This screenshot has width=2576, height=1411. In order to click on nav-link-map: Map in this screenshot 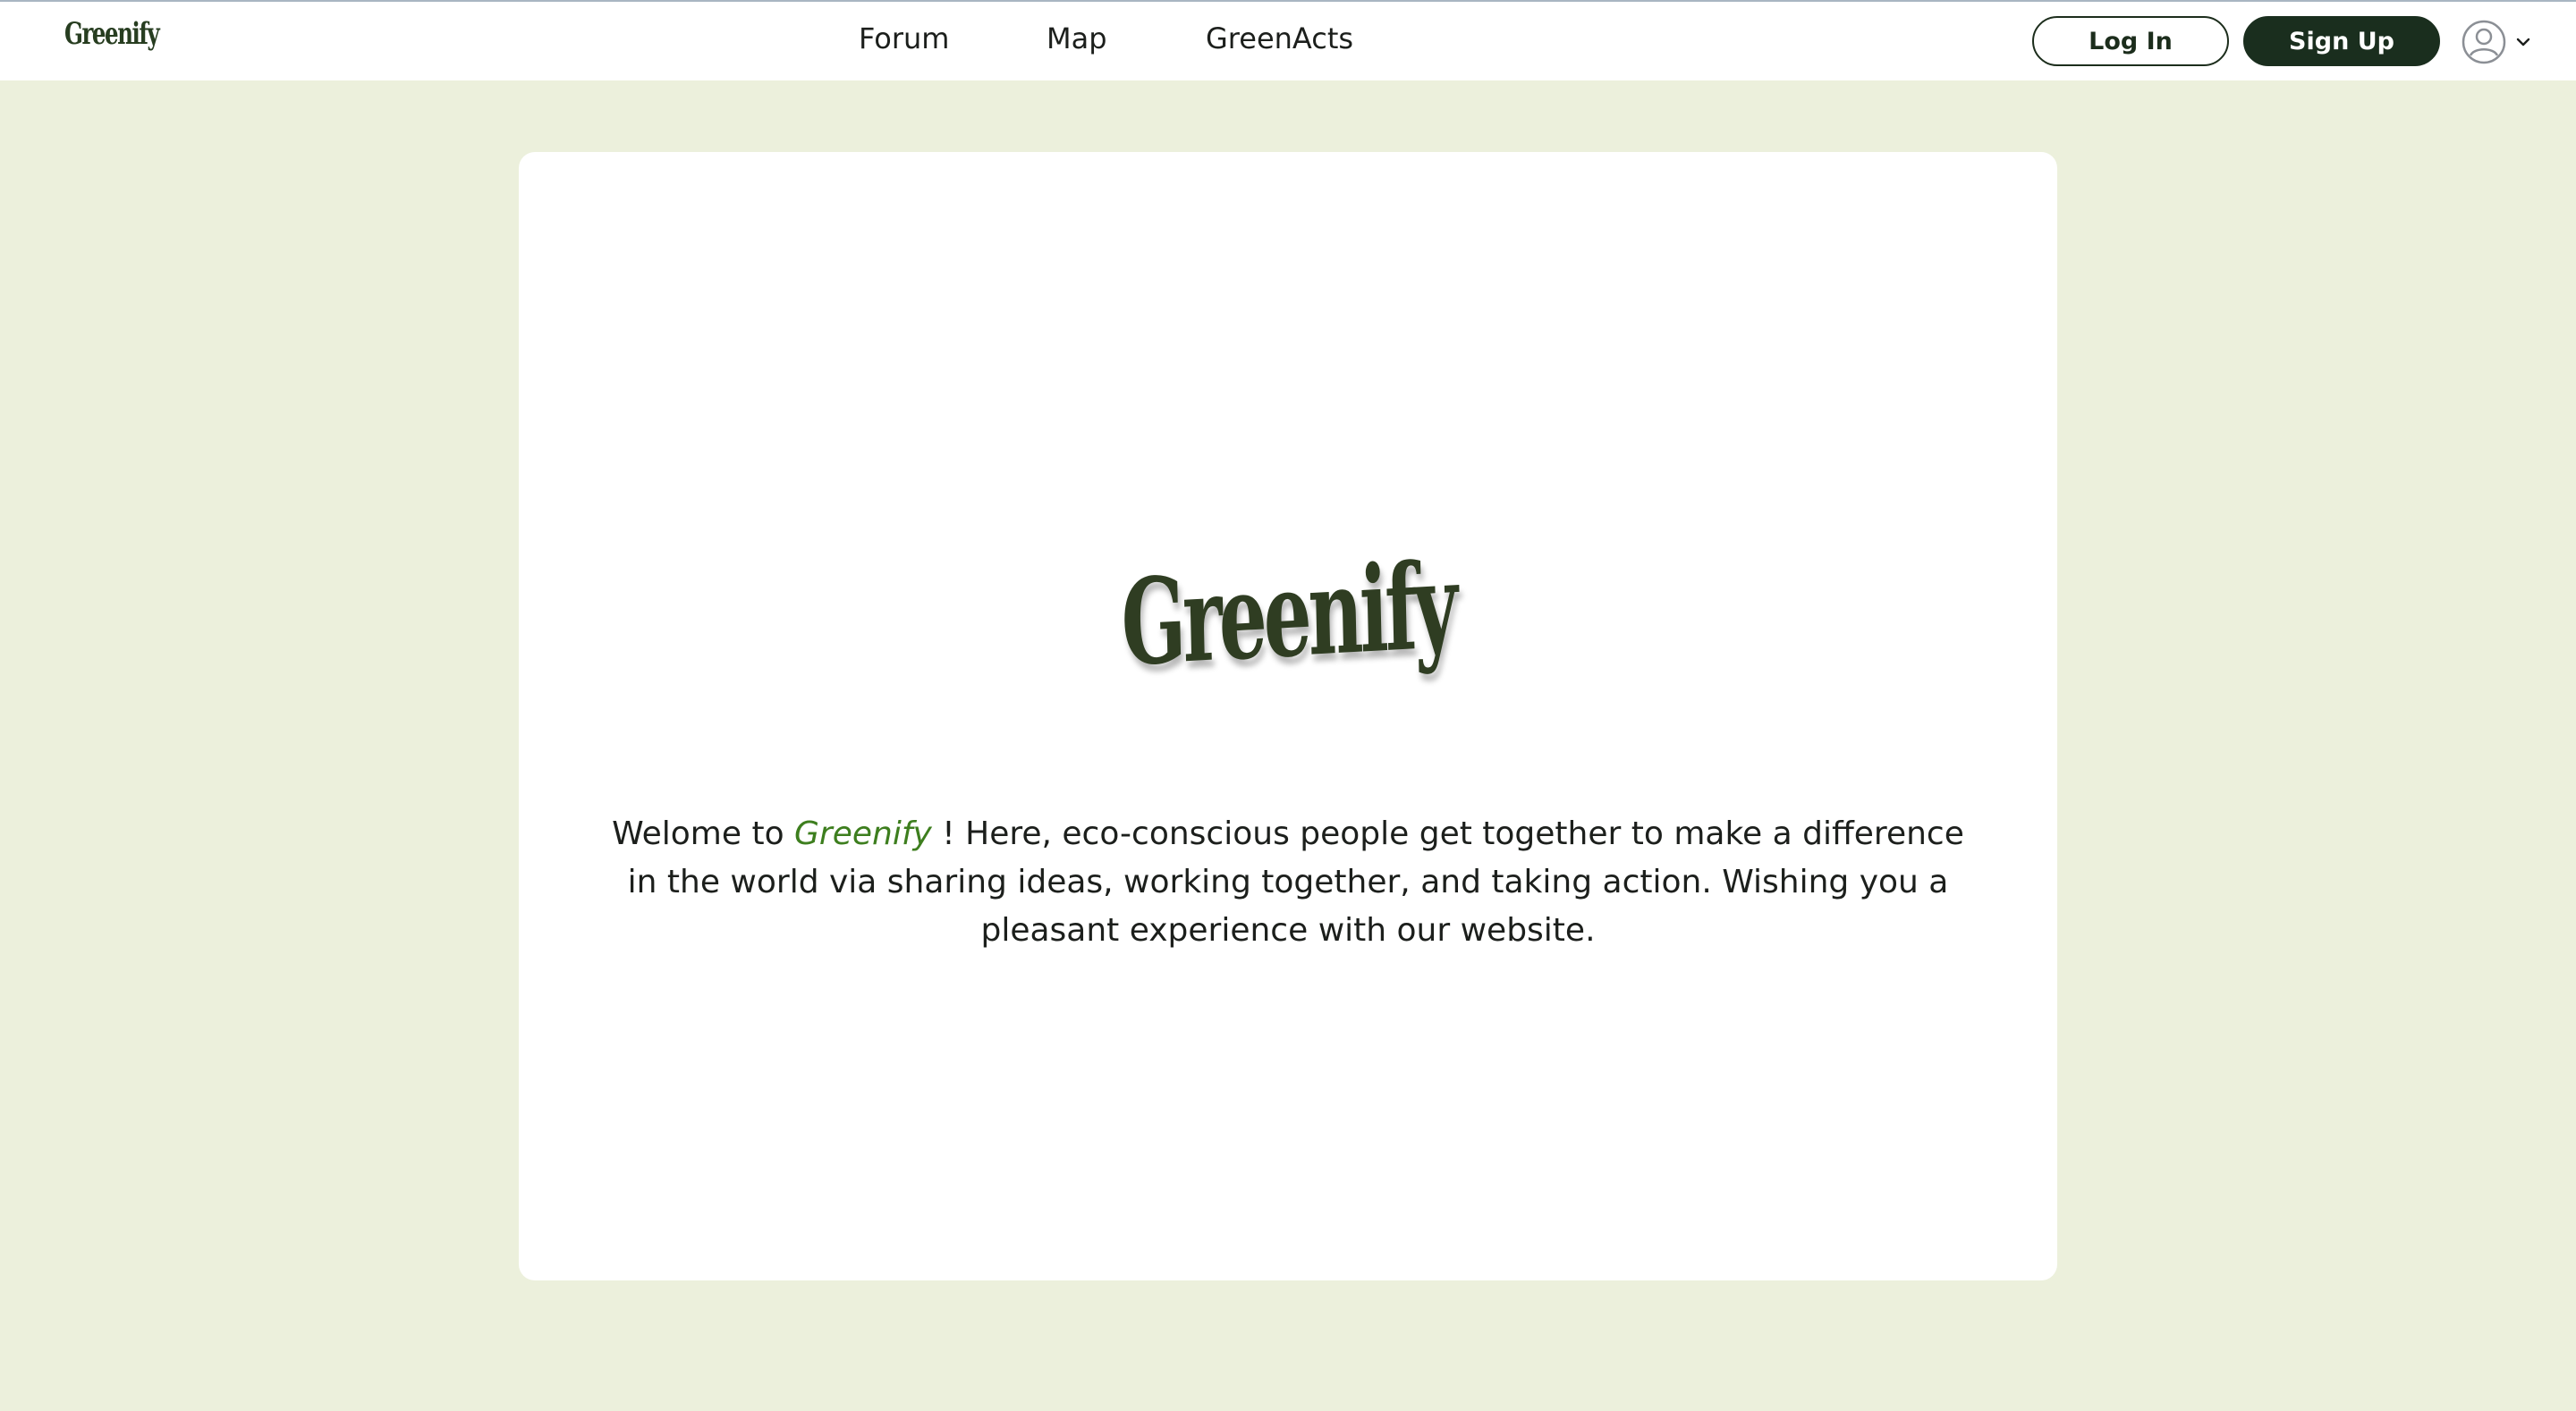, I will do `click(1076, 38)`.